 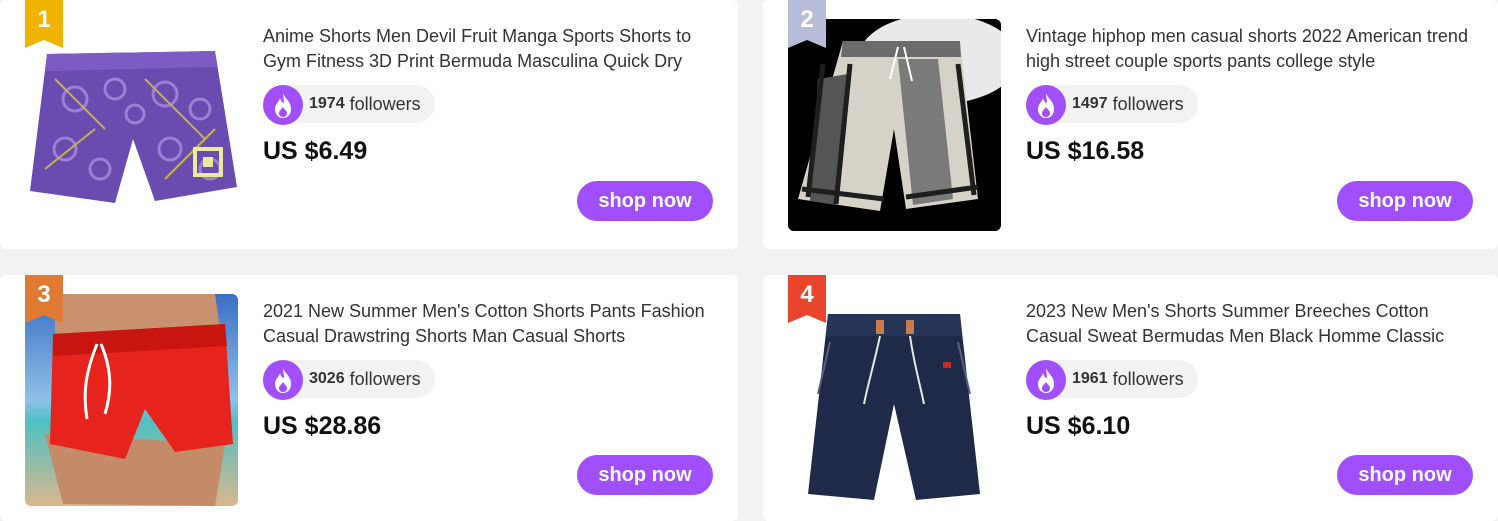 What do you see at coordinates (327, 103) in the screenshot?
I see `followers-count: 1974` at bounding box center [327, 103].